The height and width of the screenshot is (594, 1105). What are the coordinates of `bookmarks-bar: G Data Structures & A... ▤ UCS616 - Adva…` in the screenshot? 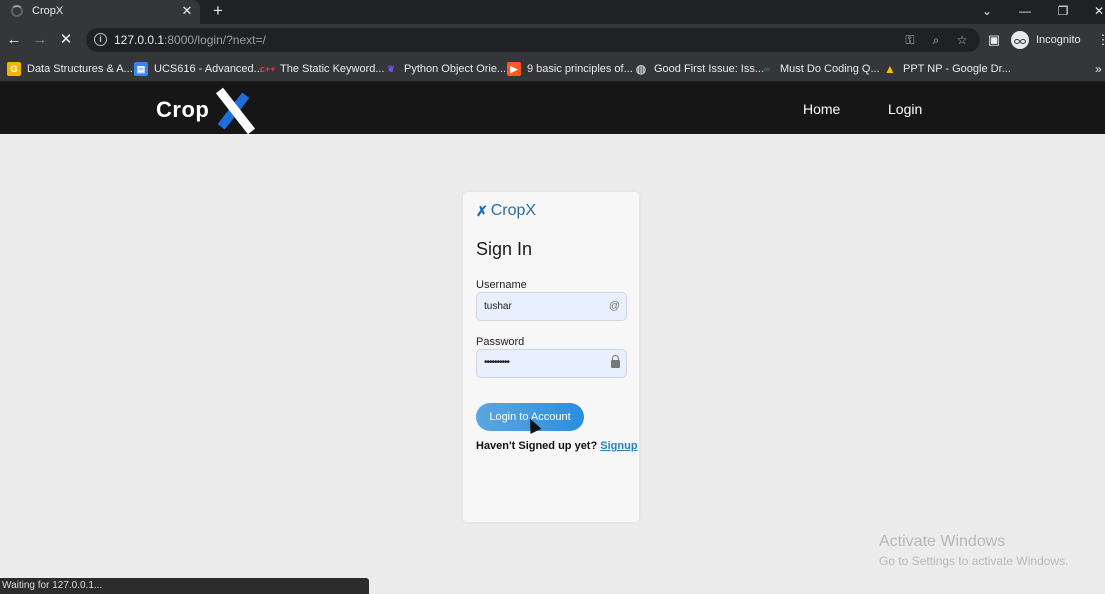 It's located at (552, 69).